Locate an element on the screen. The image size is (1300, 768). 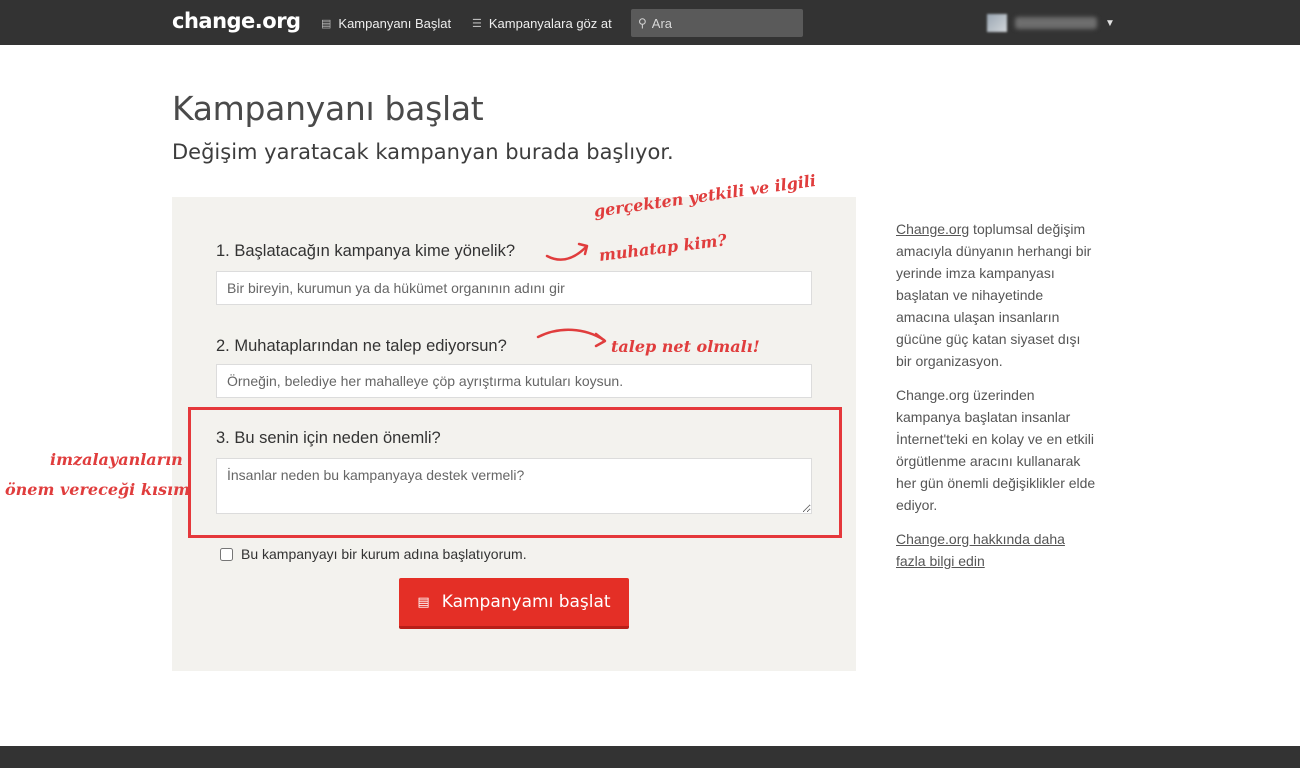
sidebar-changeorg-link: Change.org is located at coordinates (932, 229).